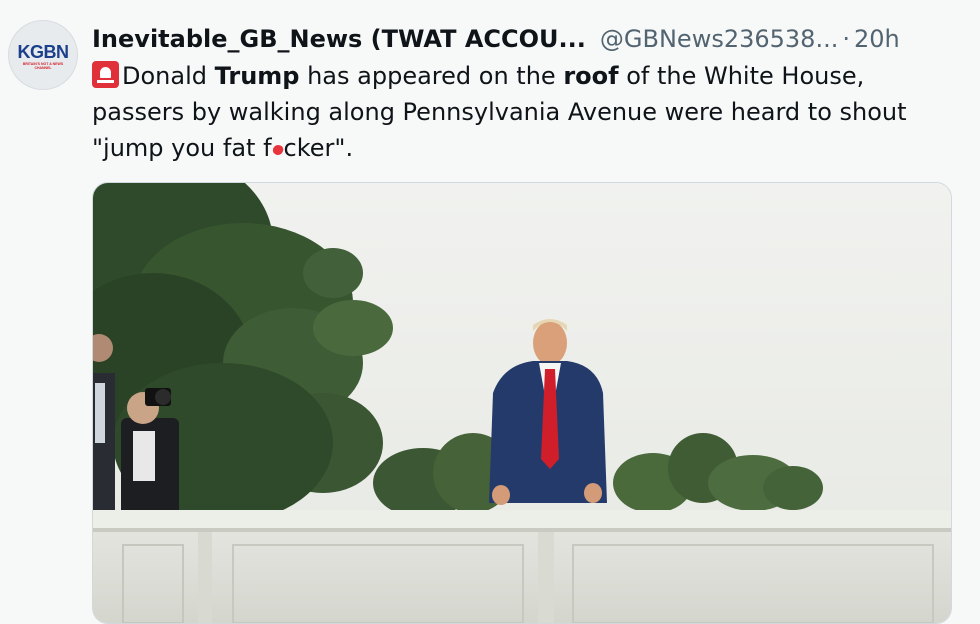  I want to click on tweet-timestamp: 20h, so click(877, 39).